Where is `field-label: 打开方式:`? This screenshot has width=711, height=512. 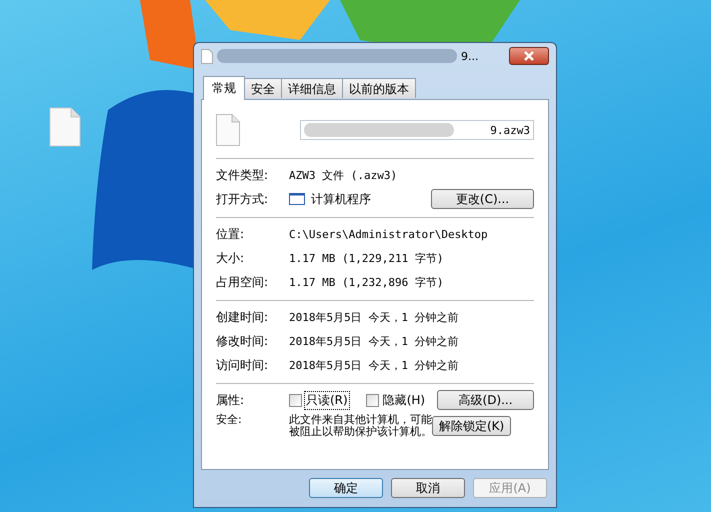 field-label: 打开方式: is located at coordinates (243, 199).